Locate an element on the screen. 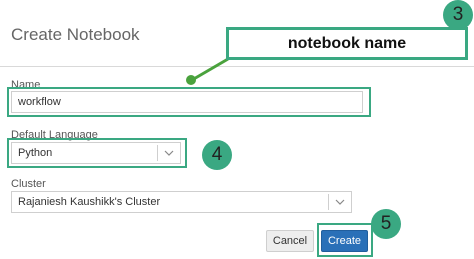 The image size is (474, 259). callout-notebook-name: notebook name is located at coordinates (347, 43).